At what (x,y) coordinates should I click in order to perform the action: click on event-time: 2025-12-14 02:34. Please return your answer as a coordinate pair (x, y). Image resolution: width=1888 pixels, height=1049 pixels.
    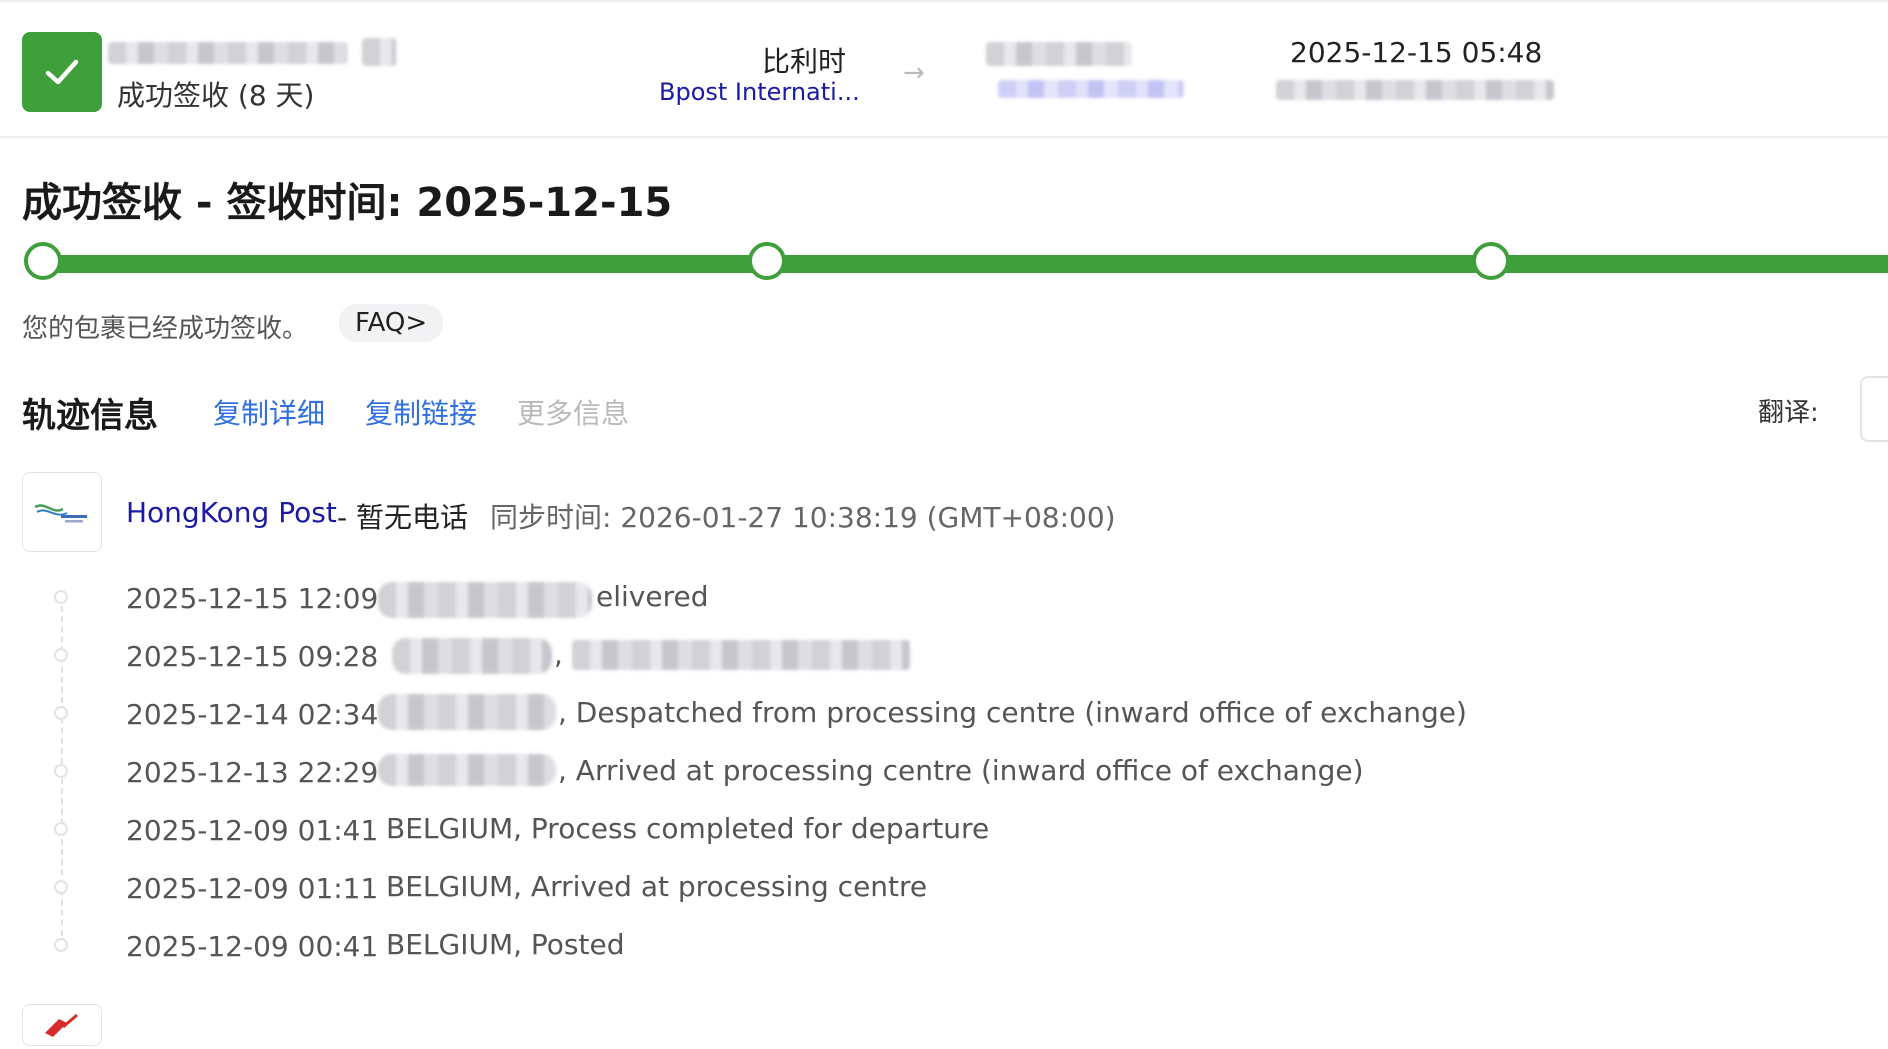
    Looking at the image, I should click on (252, 714).